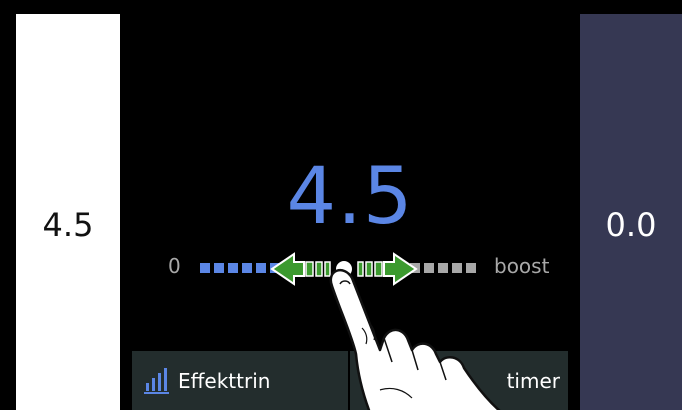 This screenshot has height=410, width=682. What do you see at coordinates (415, 339) in the screenshot?
I see `touch-hand-icon` at bounding box center [415, 339].